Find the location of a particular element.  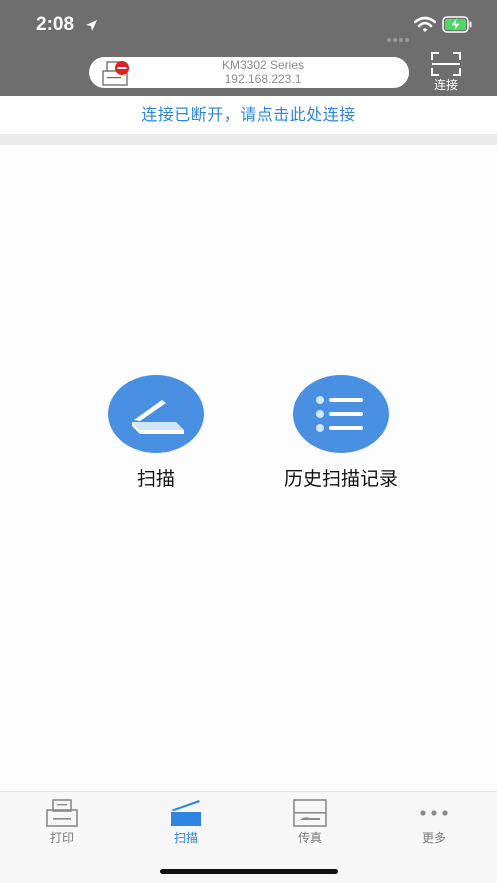

scan-action: 扫描 is located at coordinates (156, 433).